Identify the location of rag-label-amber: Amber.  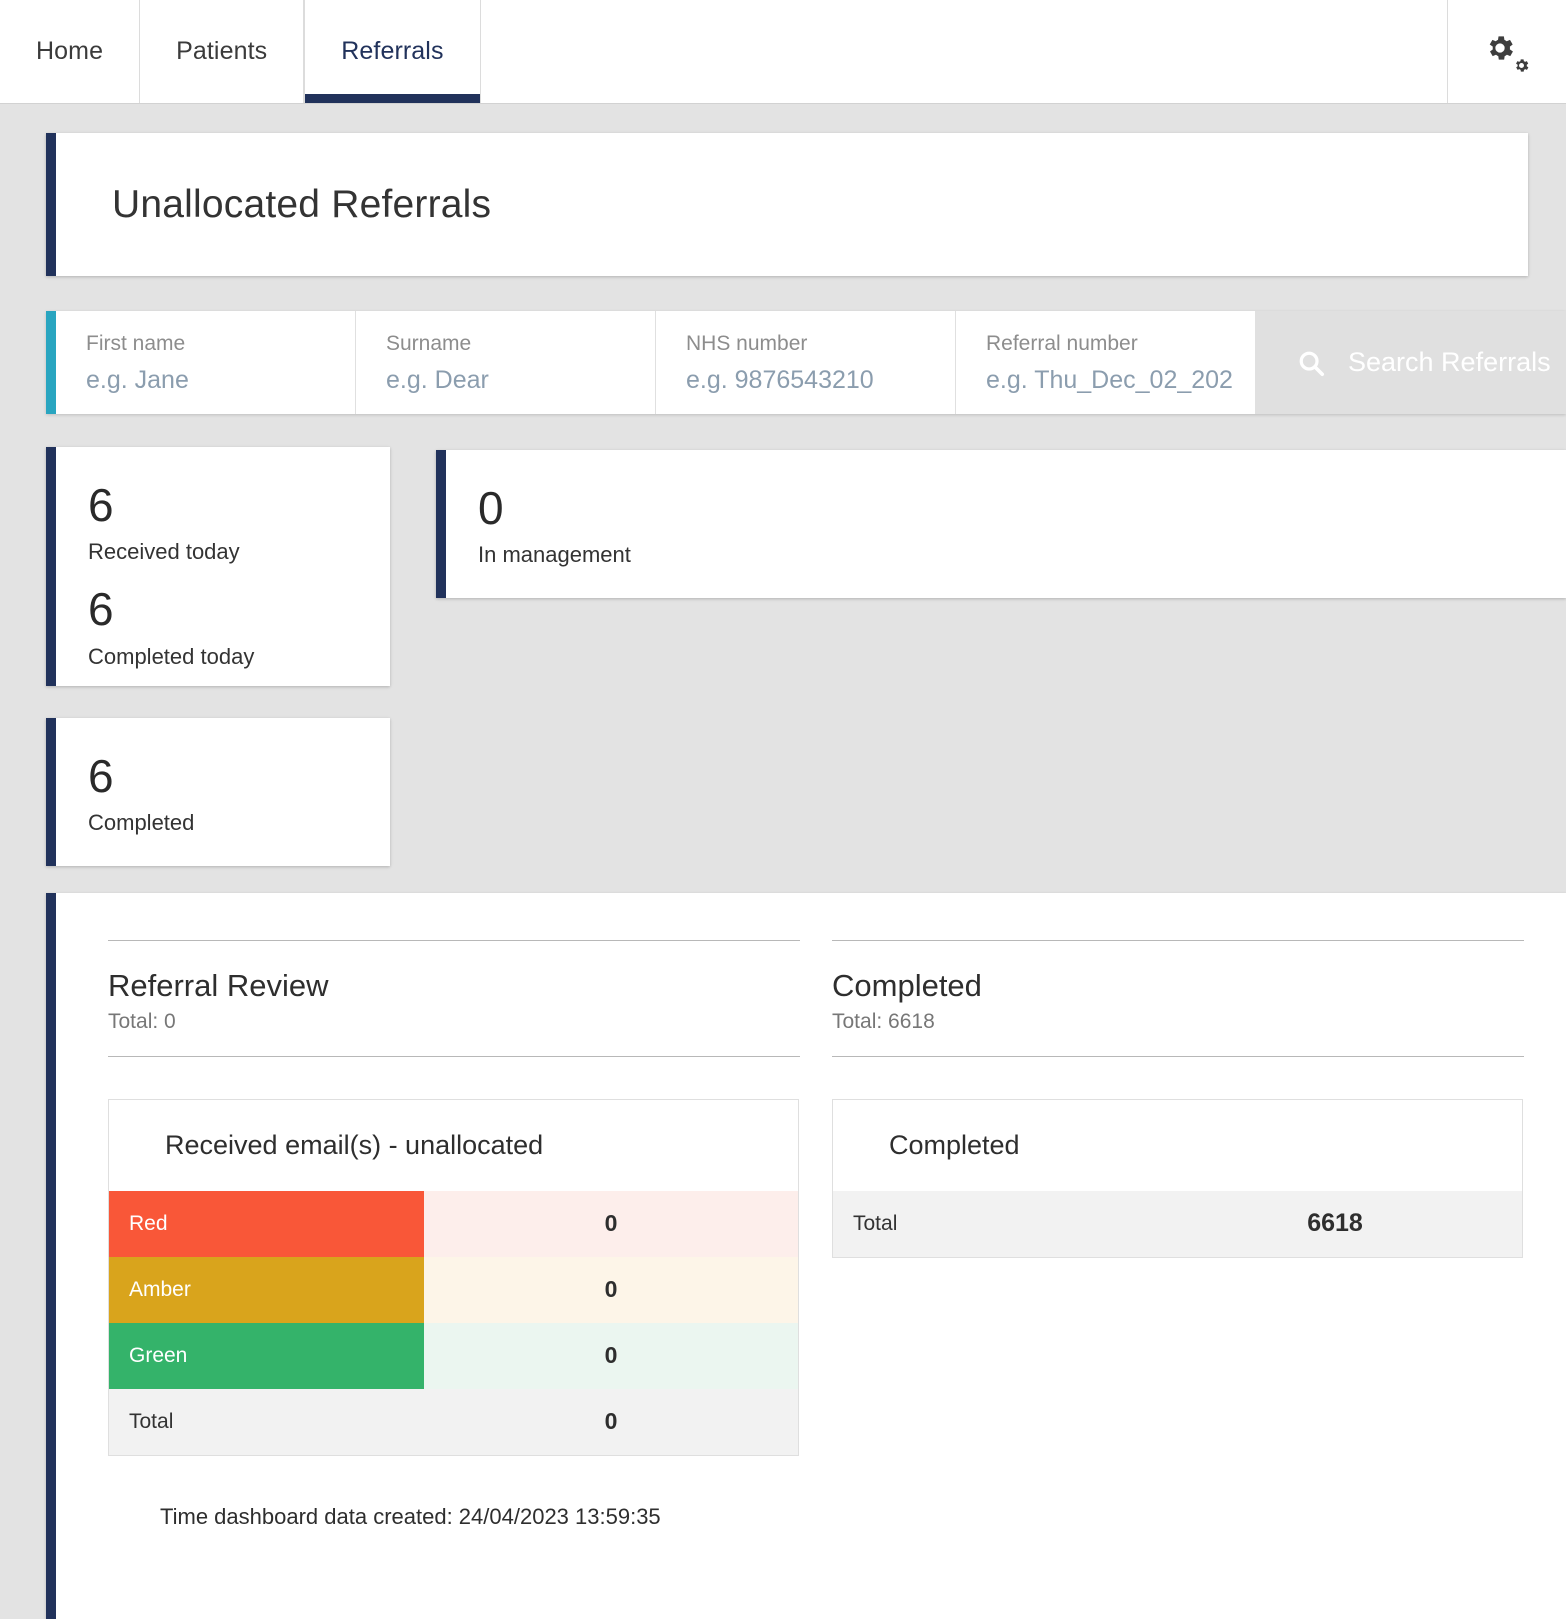
(266, 1289).